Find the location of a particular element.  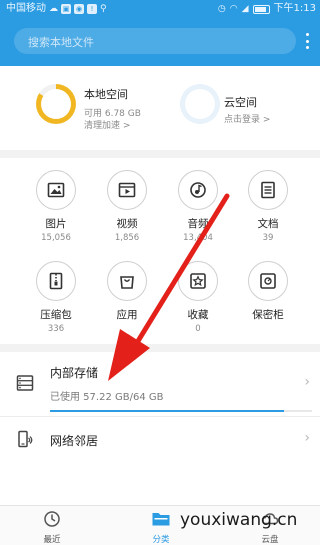

category-documents: 文档 39 is located at coordinates (268, 206).